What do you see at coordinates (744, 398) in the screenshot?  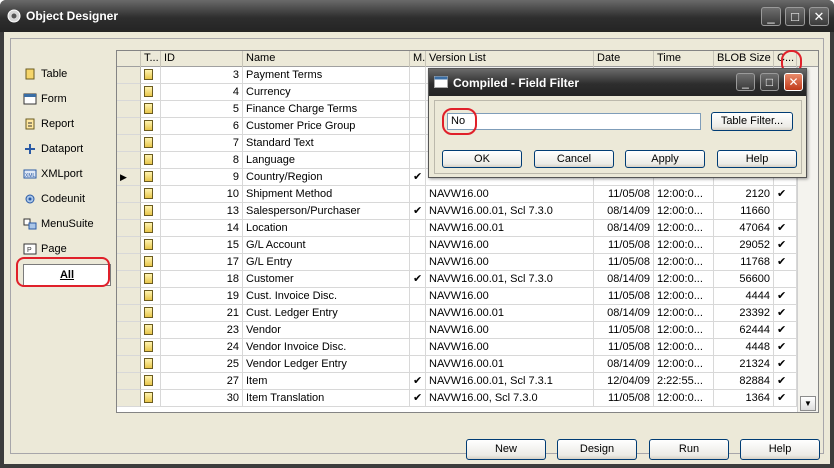 I see `cell-blob: 1364` at bounding box center [744, 398].